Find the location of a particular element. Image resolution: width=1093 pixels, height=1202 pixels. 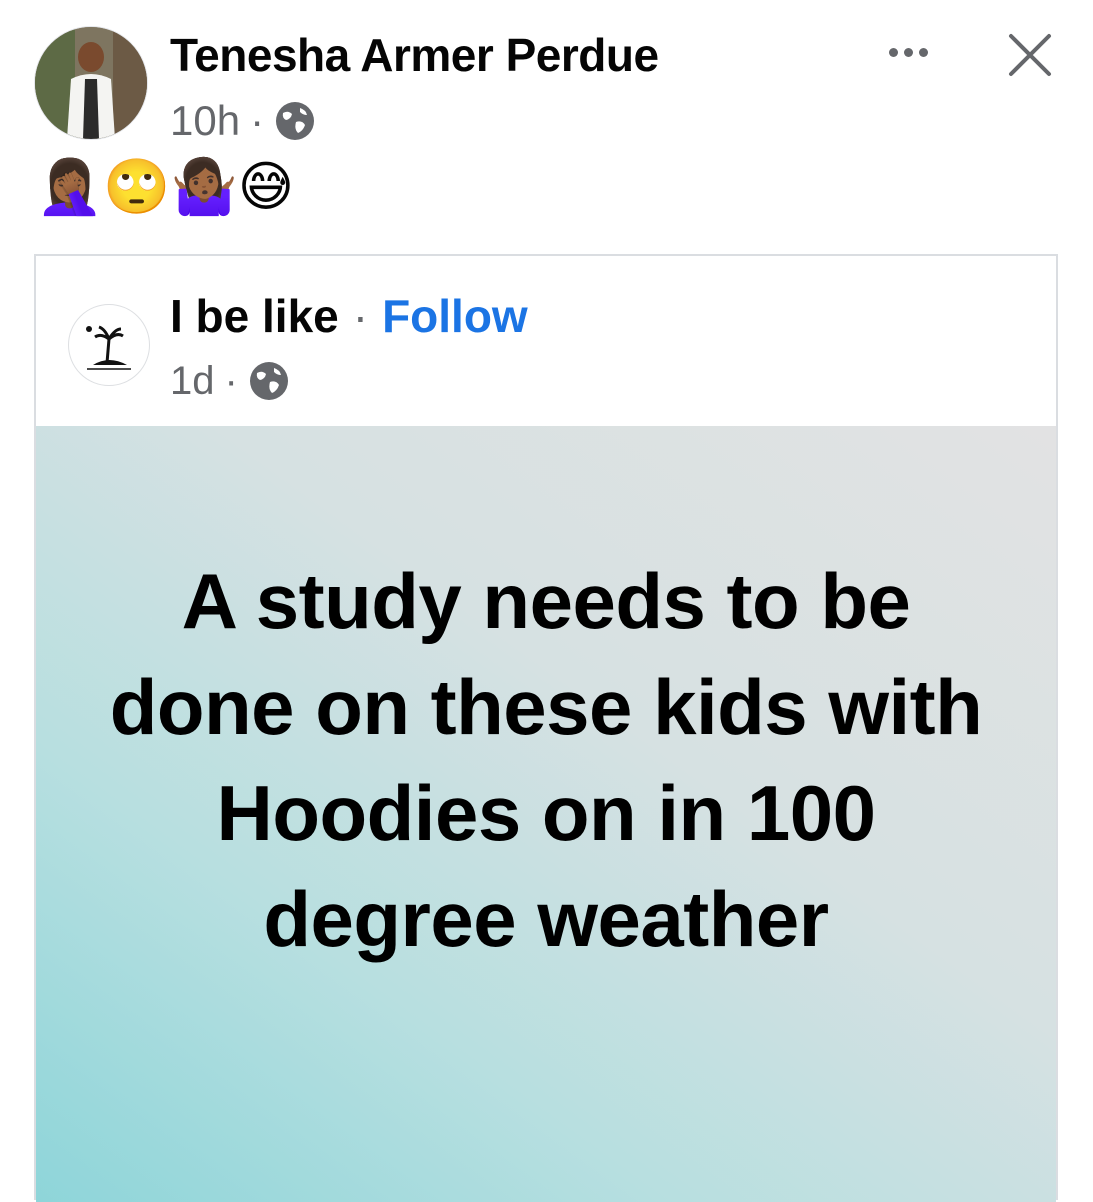

post-meta: 10h · is located at coordinates (243, 121).